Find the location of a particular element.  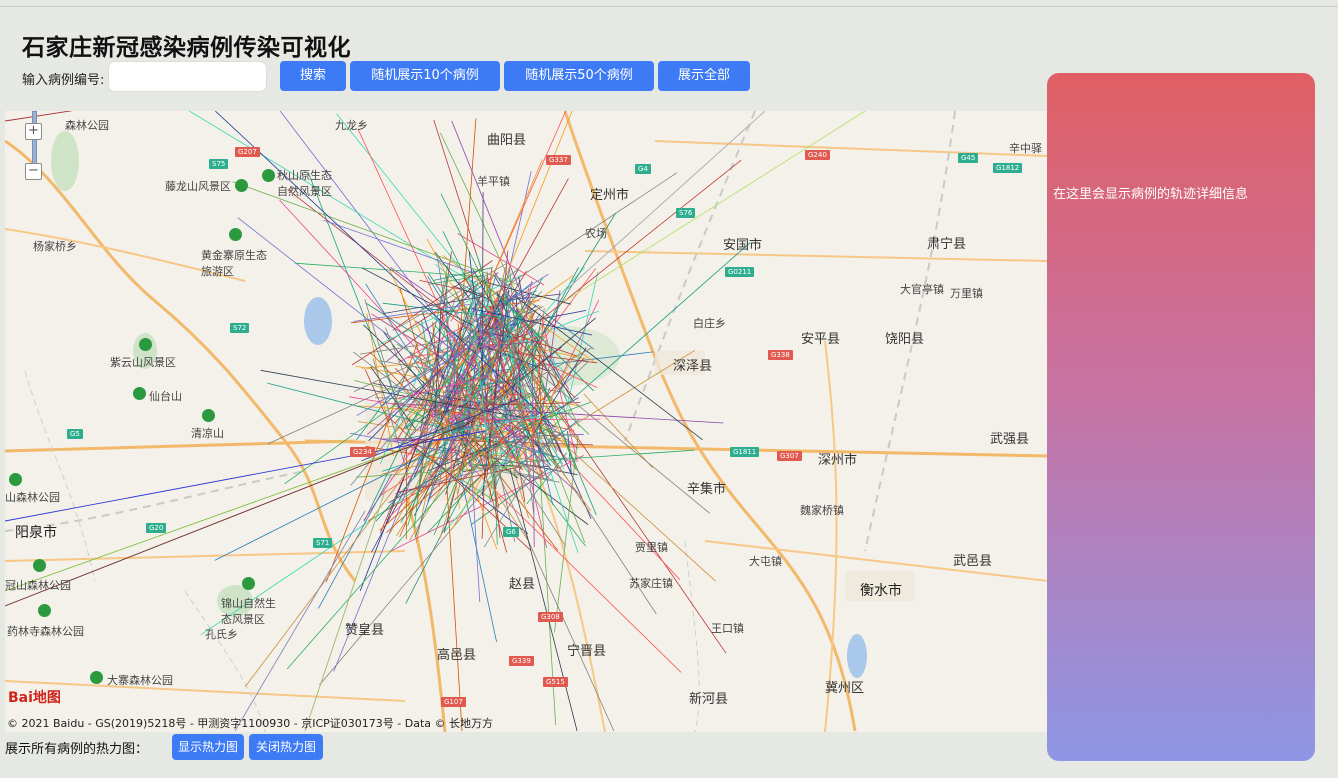

place-label: 衡水市 is located at coordinates (881, 591).